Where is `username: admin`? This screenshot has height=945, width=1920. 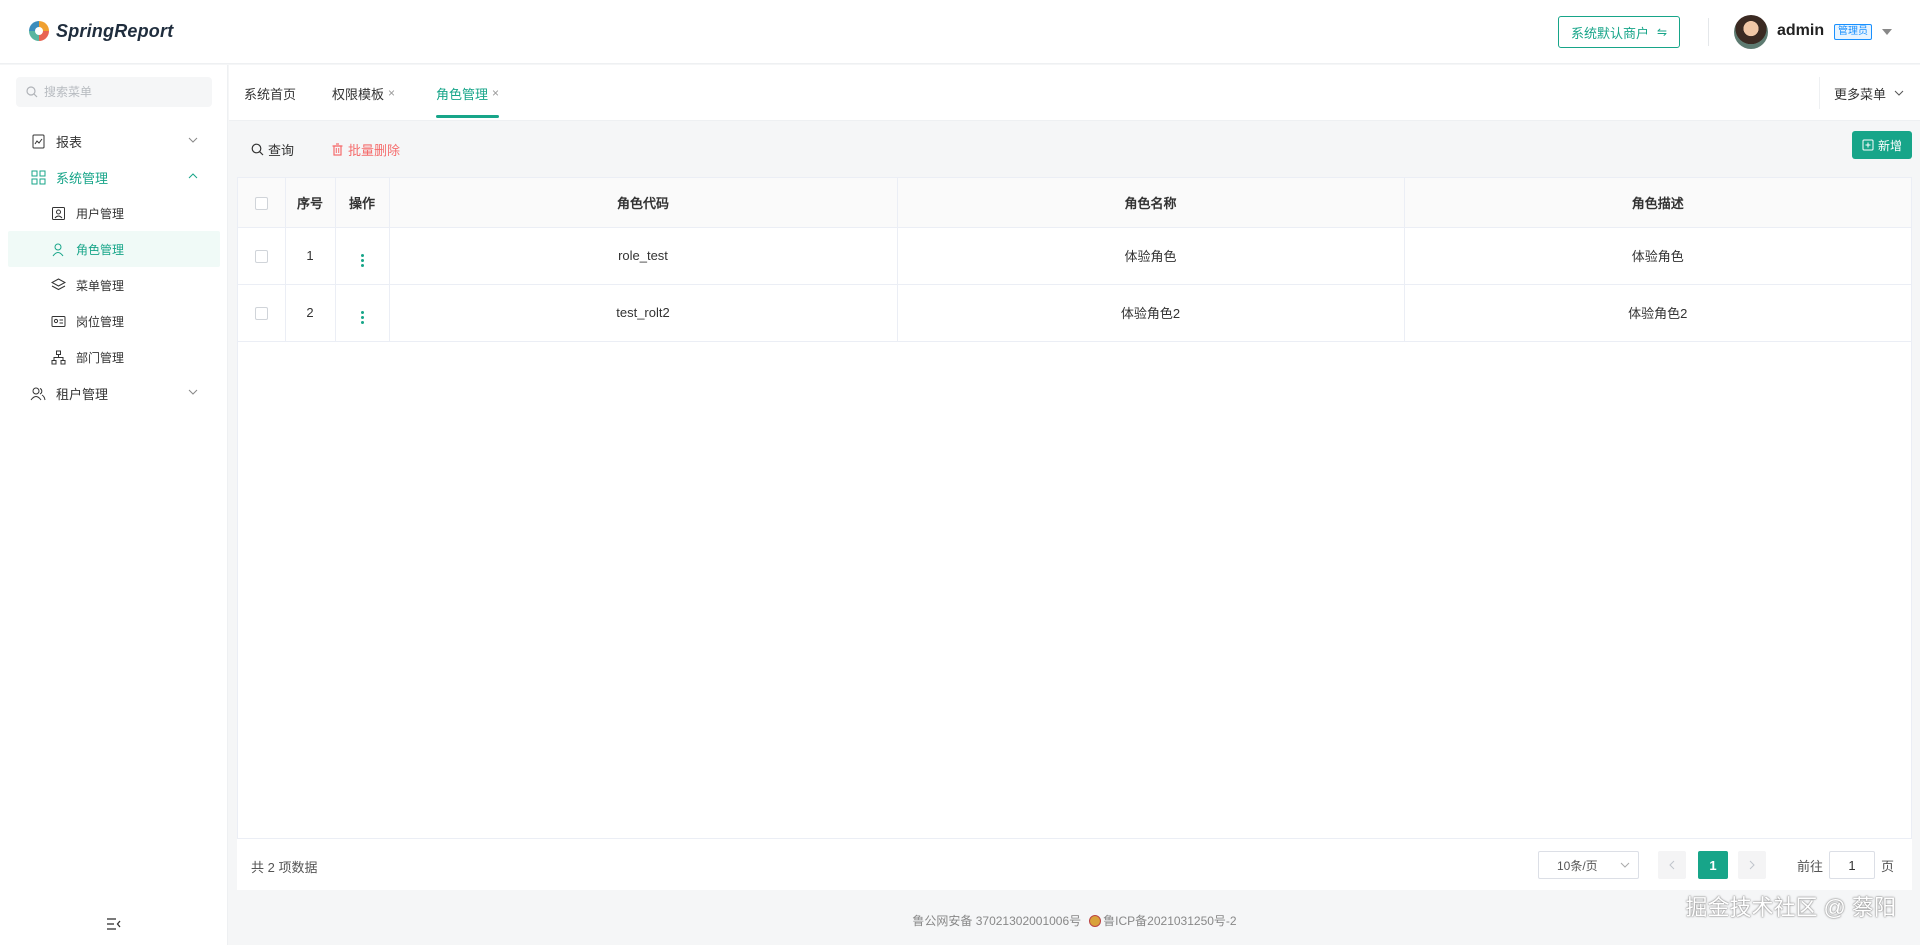 username: admin is located at coordinates (1800, 31).